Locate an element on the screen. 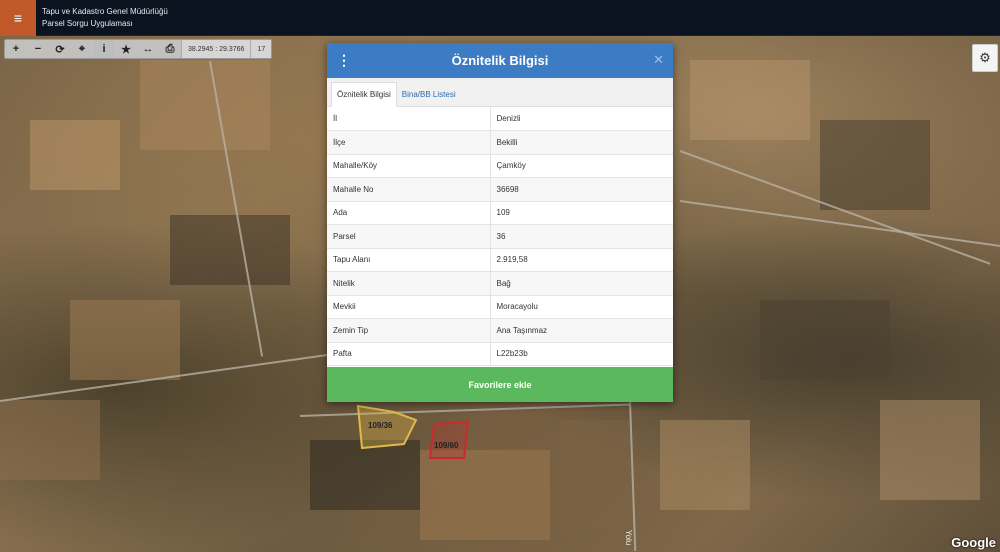 The height and width of the screenshot is (552, 1000). row-key: Zemin Tip is located at coordinates (409, 330).